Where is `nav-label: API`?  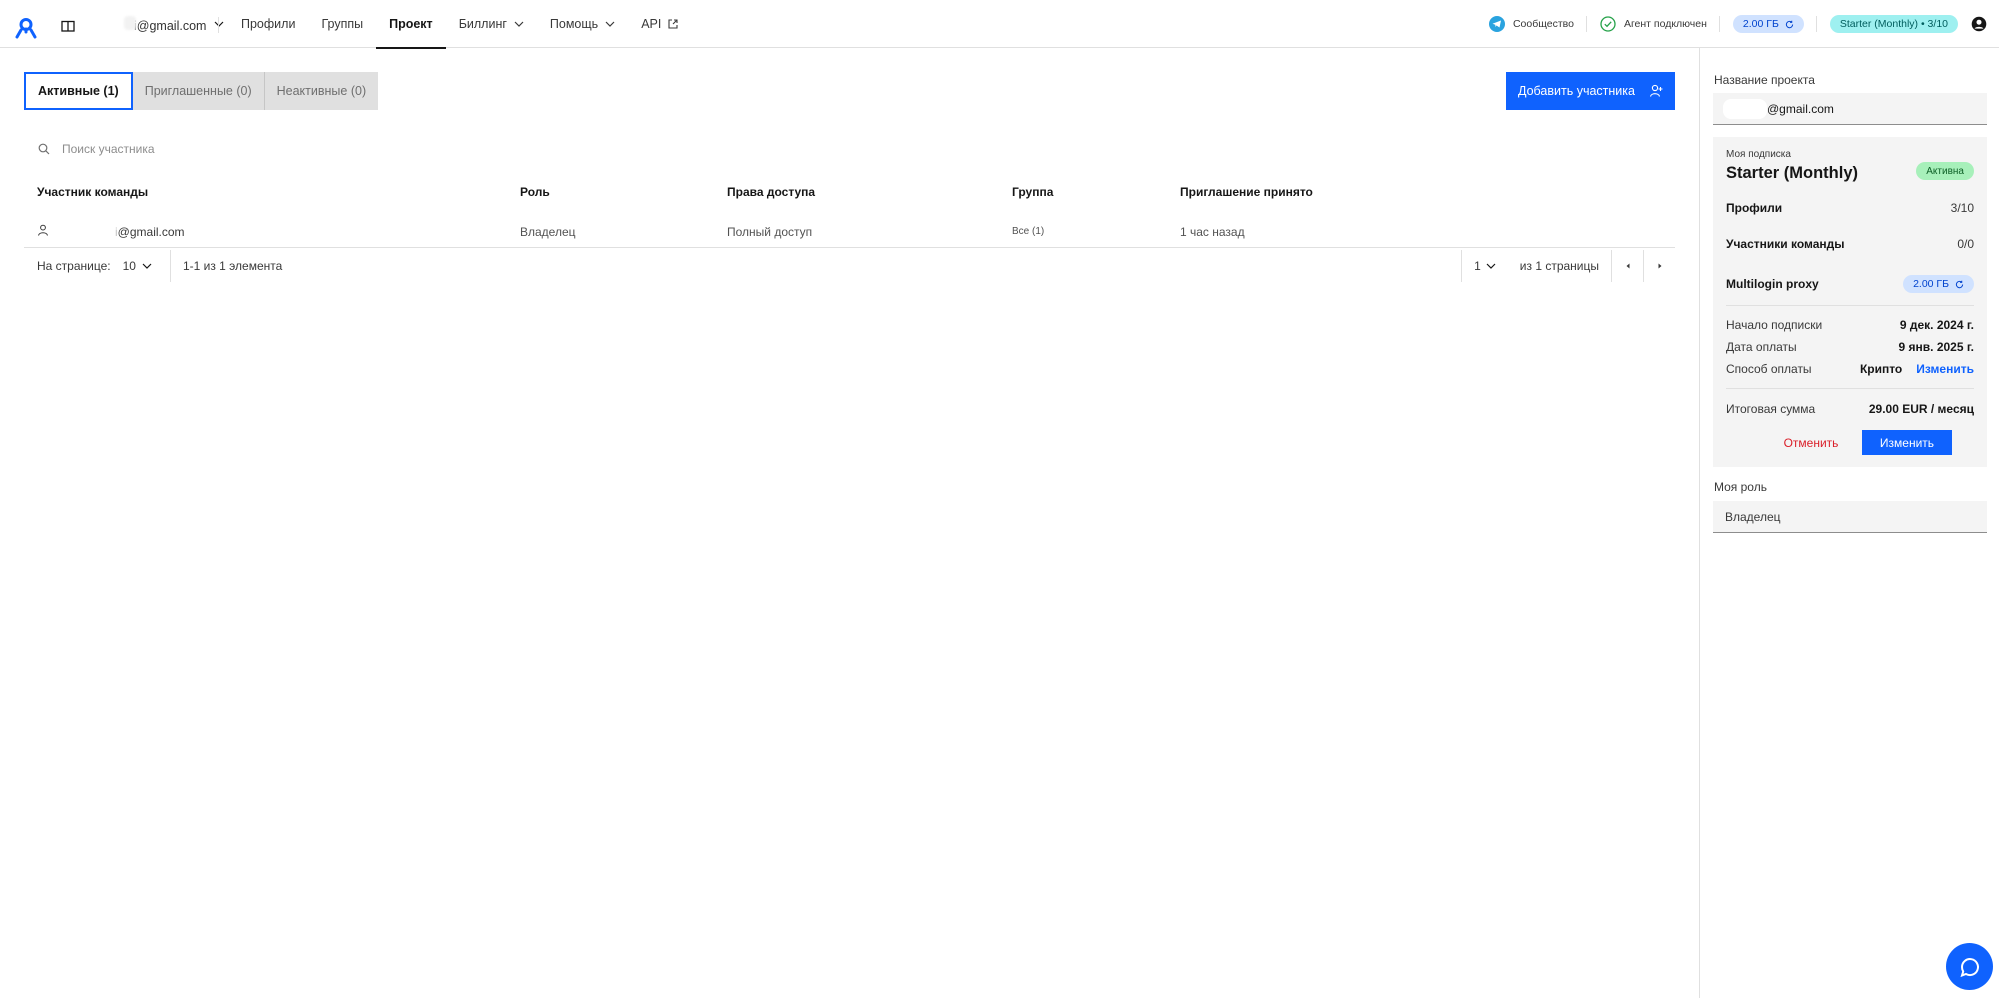 nav-label: API is located at coordinates (651, 24).